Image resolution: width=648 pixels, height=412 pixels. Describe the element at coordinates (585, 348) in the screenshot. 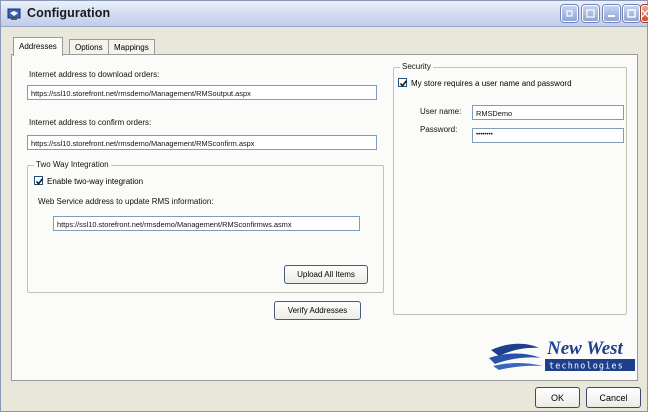

I see `logo-main-text: New West` at that location.